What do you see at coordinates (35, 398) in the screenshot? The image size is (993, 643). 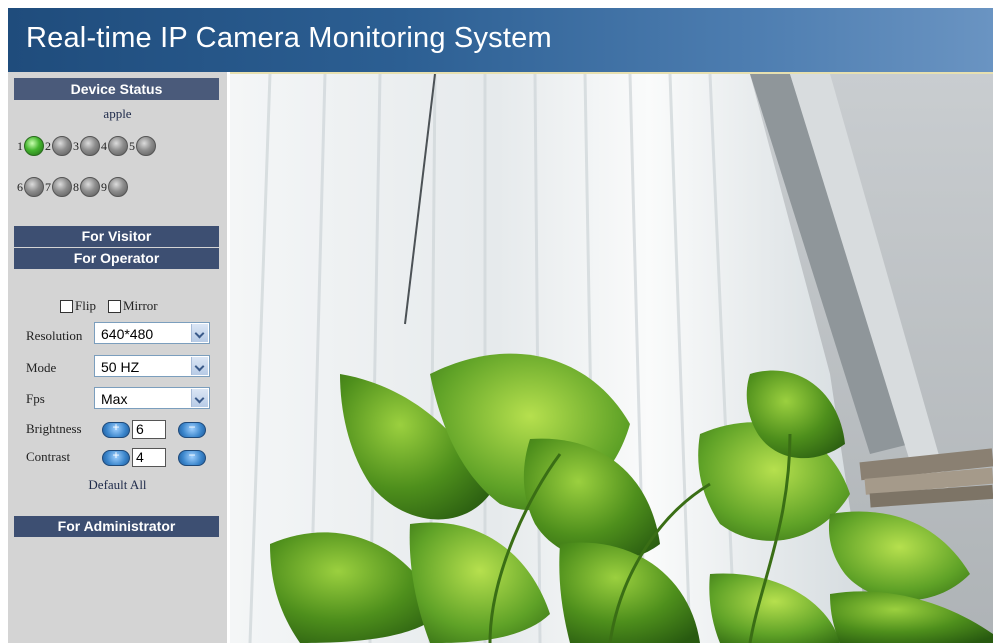 I see `fps-label: Fps` at bounding box center [35, 398].